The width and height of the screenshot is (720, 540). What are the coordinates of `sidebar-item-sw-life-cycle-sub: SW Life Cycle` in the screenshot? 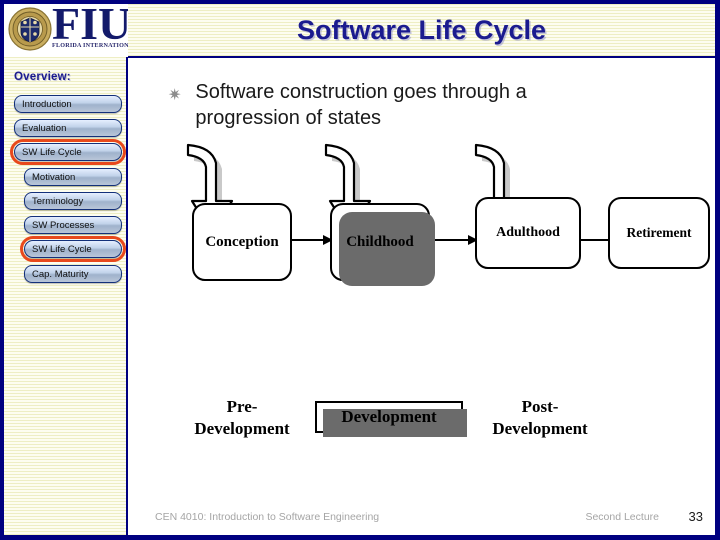 It's located at (73, 249).